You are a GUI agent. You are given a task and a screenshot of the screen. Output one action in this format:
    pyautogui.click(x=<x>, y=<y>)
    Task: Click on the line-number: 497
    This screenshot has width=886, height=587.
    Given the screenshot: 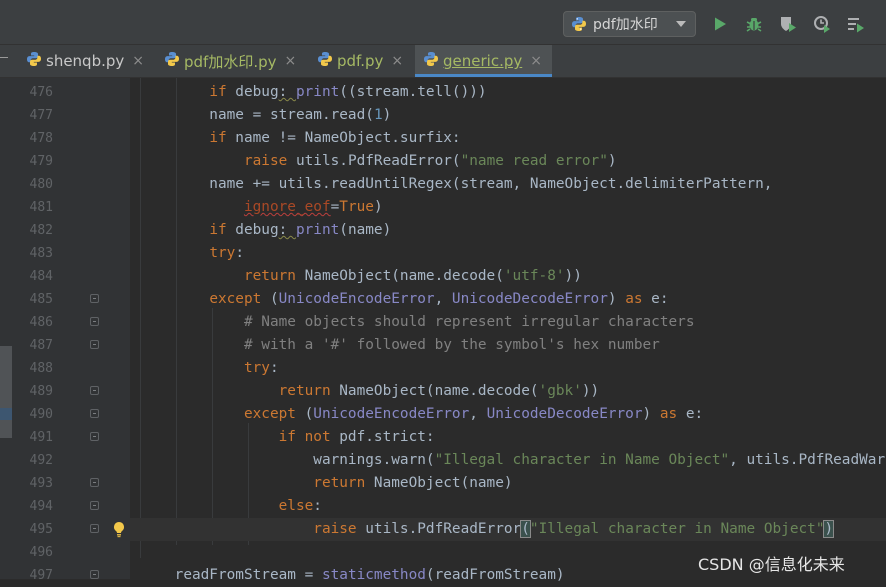 What is the action you would take?
    pyautogui.click(x=41, y=575)
    